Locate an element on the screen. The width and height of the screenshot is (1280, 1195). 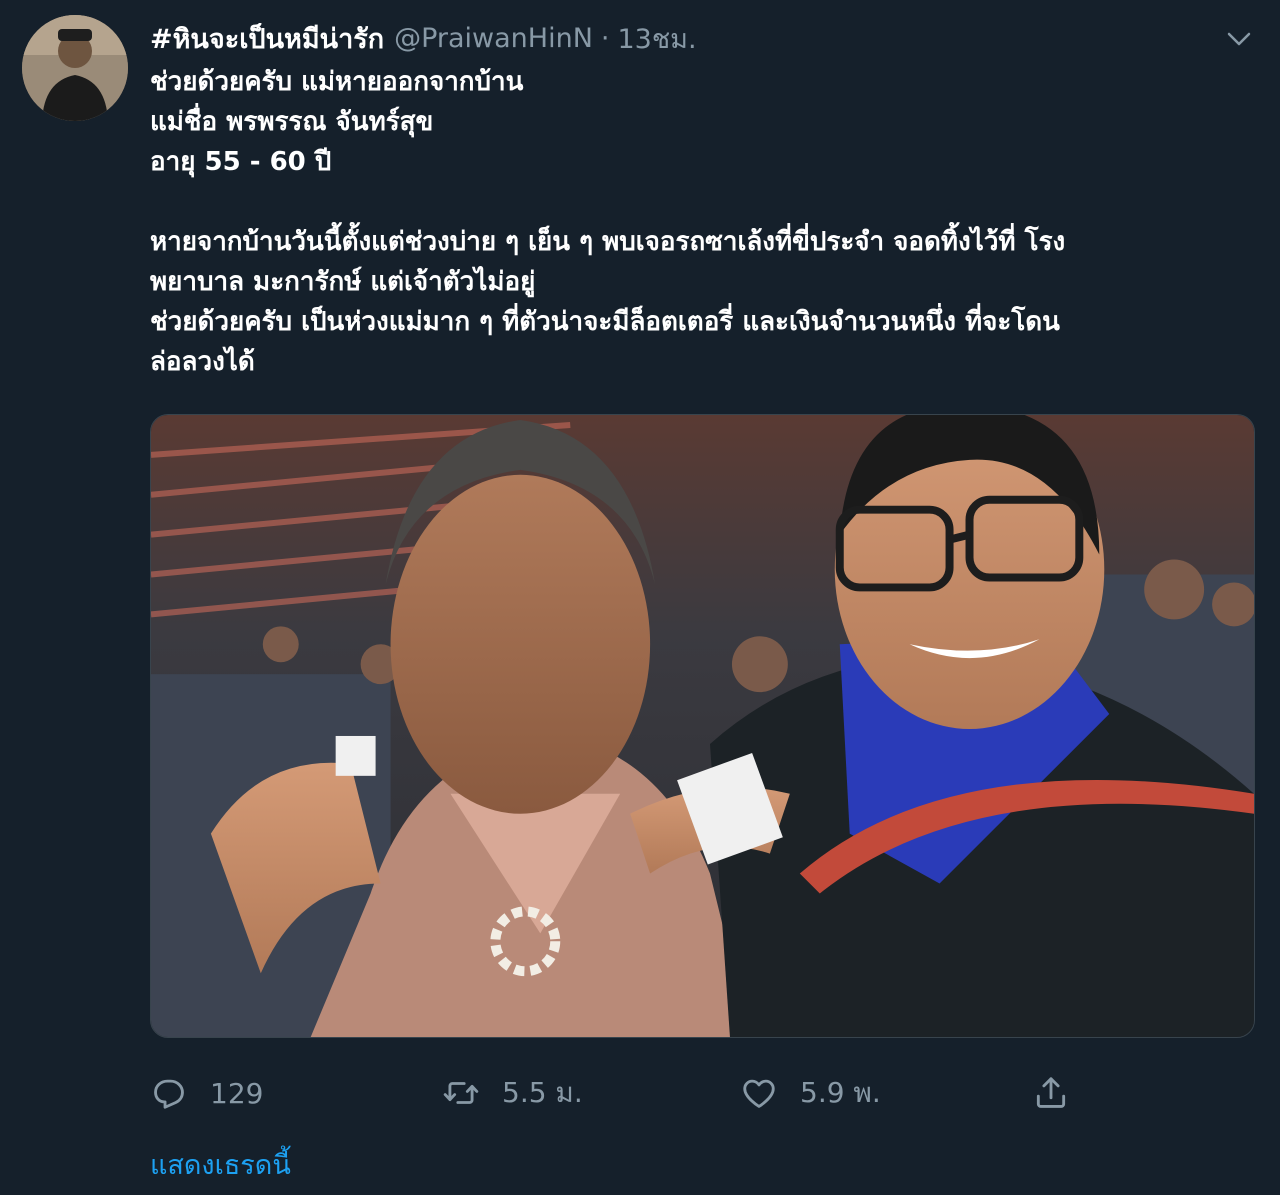
user-handle: @PraiwanHinN is located at coordinates (493, 38).